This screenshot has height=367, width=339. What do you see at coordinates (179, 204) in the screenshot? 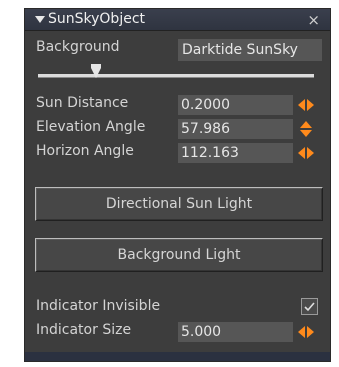
I see `directional-sun-light-button: Directional Sun Light` at bounding box center [179, 204].